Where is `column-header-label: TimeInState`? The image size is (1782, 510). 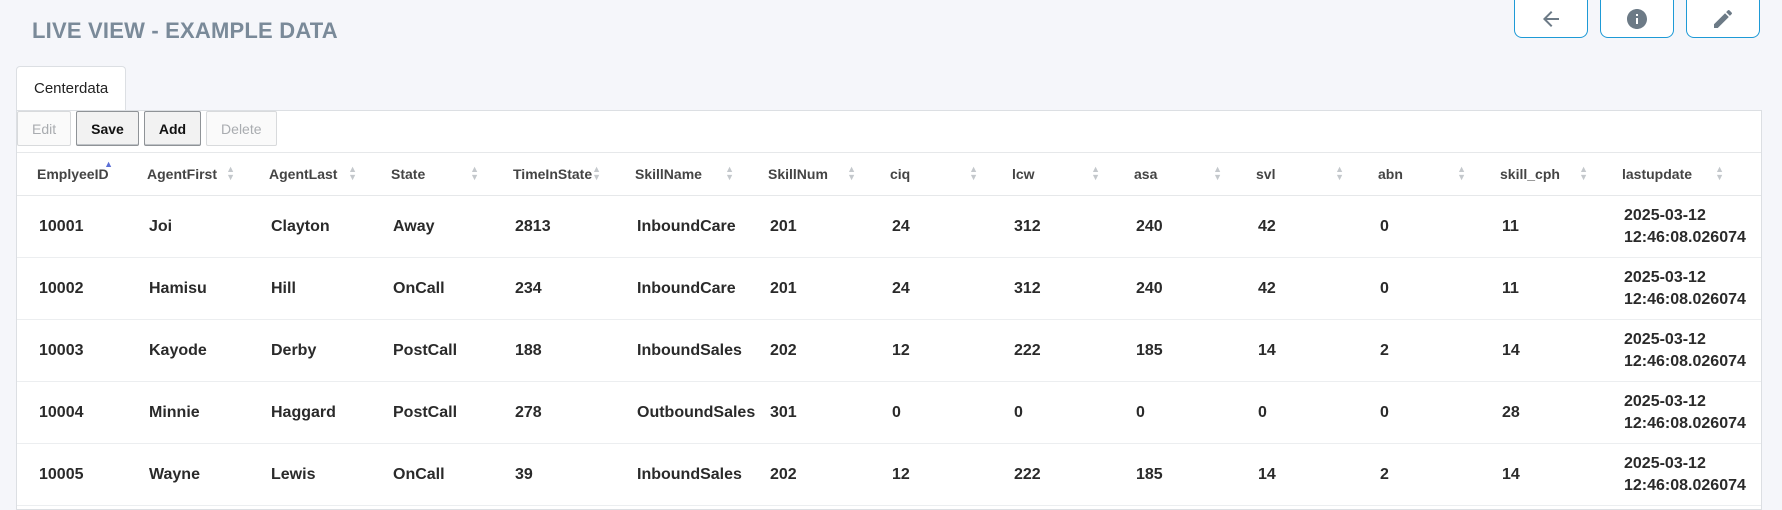
column-header-label: TimeInState is located at coordinates (553, 174).